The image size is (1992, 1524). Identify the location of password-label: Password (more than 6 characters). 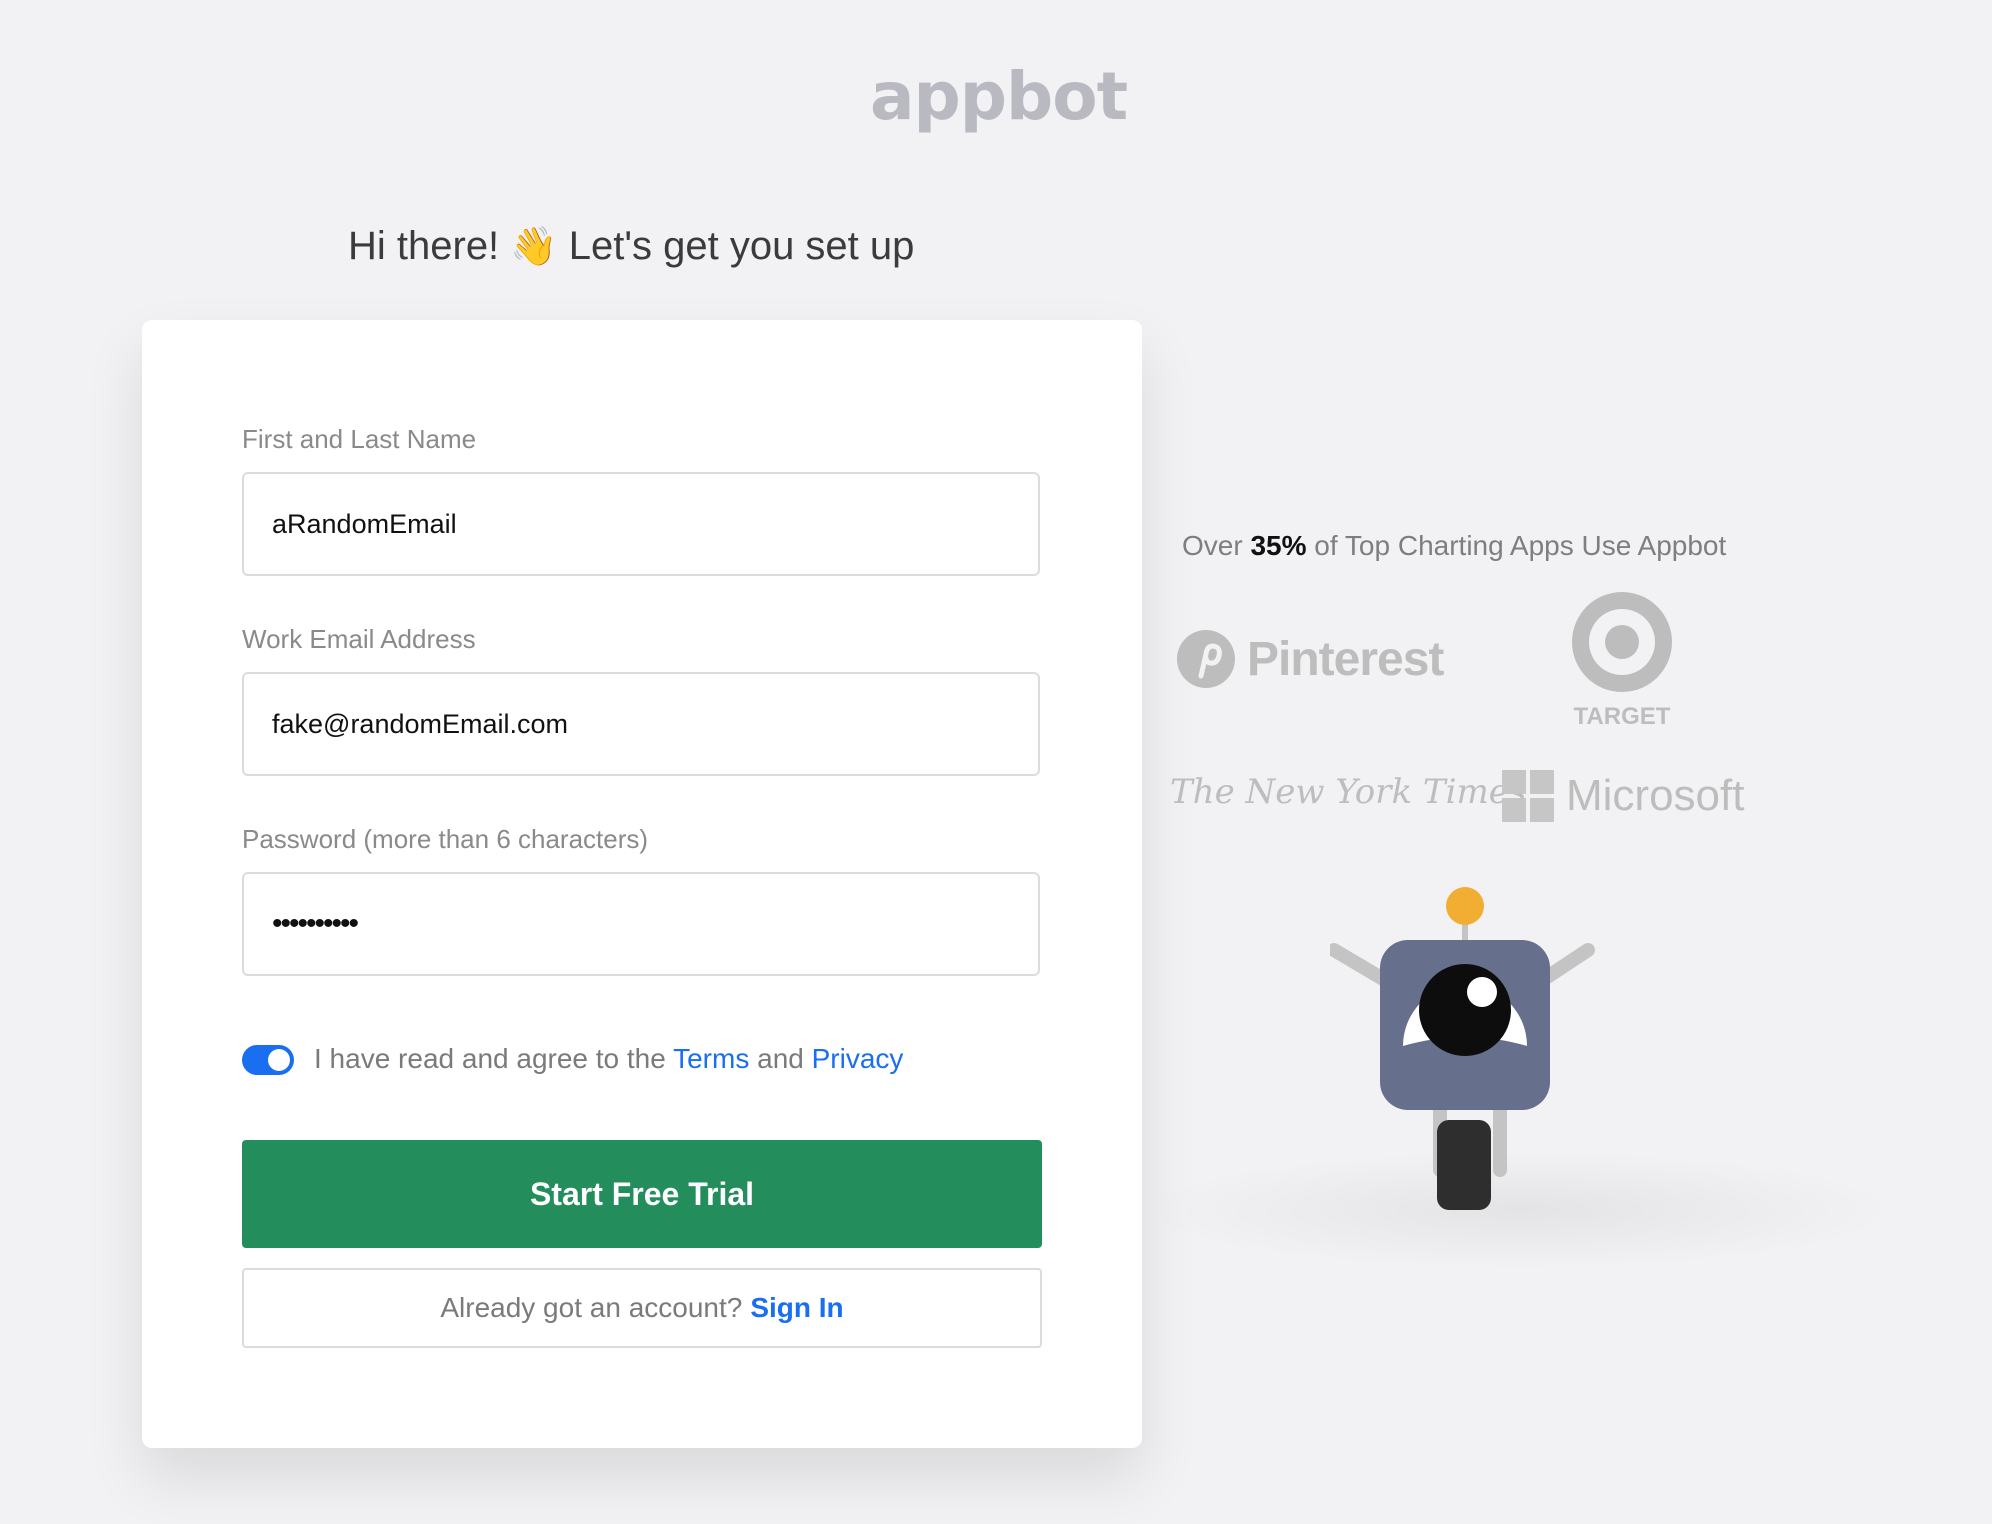
(445, 839).